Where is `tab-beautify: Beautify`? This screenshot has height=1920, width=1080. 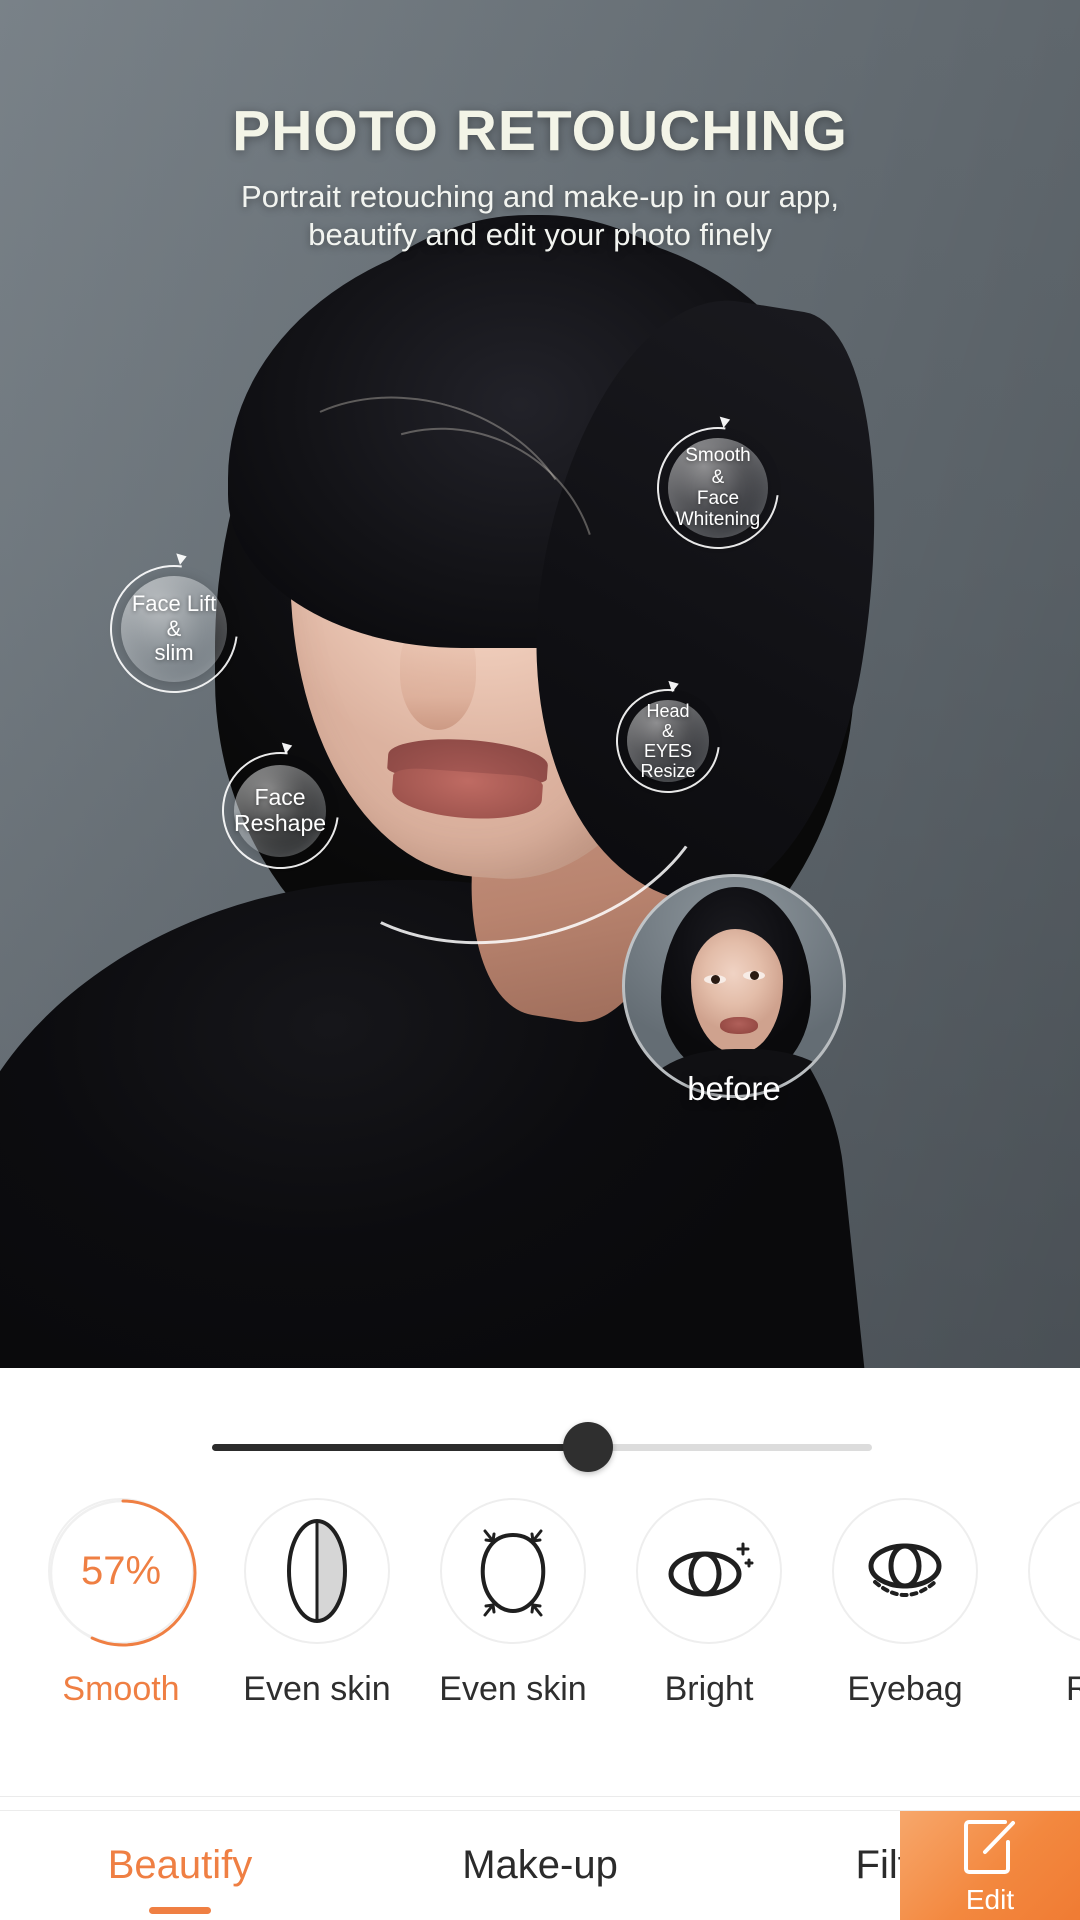
tab-beautify: Beautify is located at coordinates (180, 1878).